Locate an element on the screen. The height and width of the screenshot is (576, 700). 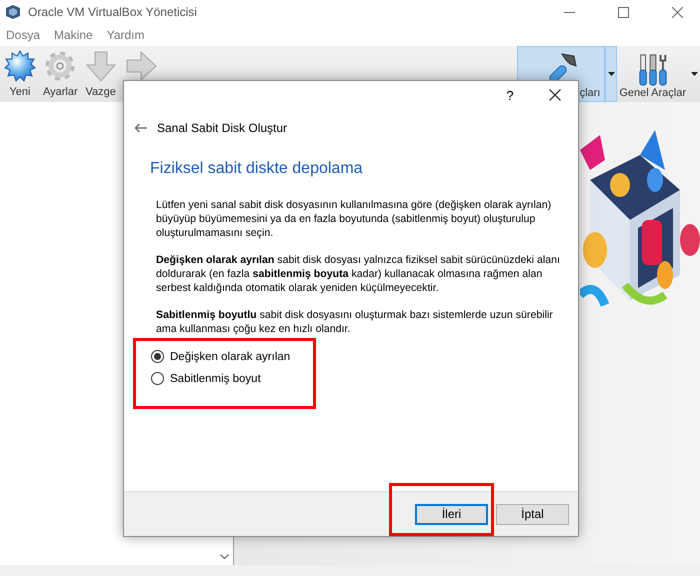
description-text: Lütfen yeni sanal sabit disk dosyasının kullanılmasına göre (değişken olarak ayrılan) büyüyüp büyümemesini ya da en fazla boyutunda (sabitlenmiş boyut) oluşturulup oluşturulmamasını seçin. is located at coordinates (354, 219).